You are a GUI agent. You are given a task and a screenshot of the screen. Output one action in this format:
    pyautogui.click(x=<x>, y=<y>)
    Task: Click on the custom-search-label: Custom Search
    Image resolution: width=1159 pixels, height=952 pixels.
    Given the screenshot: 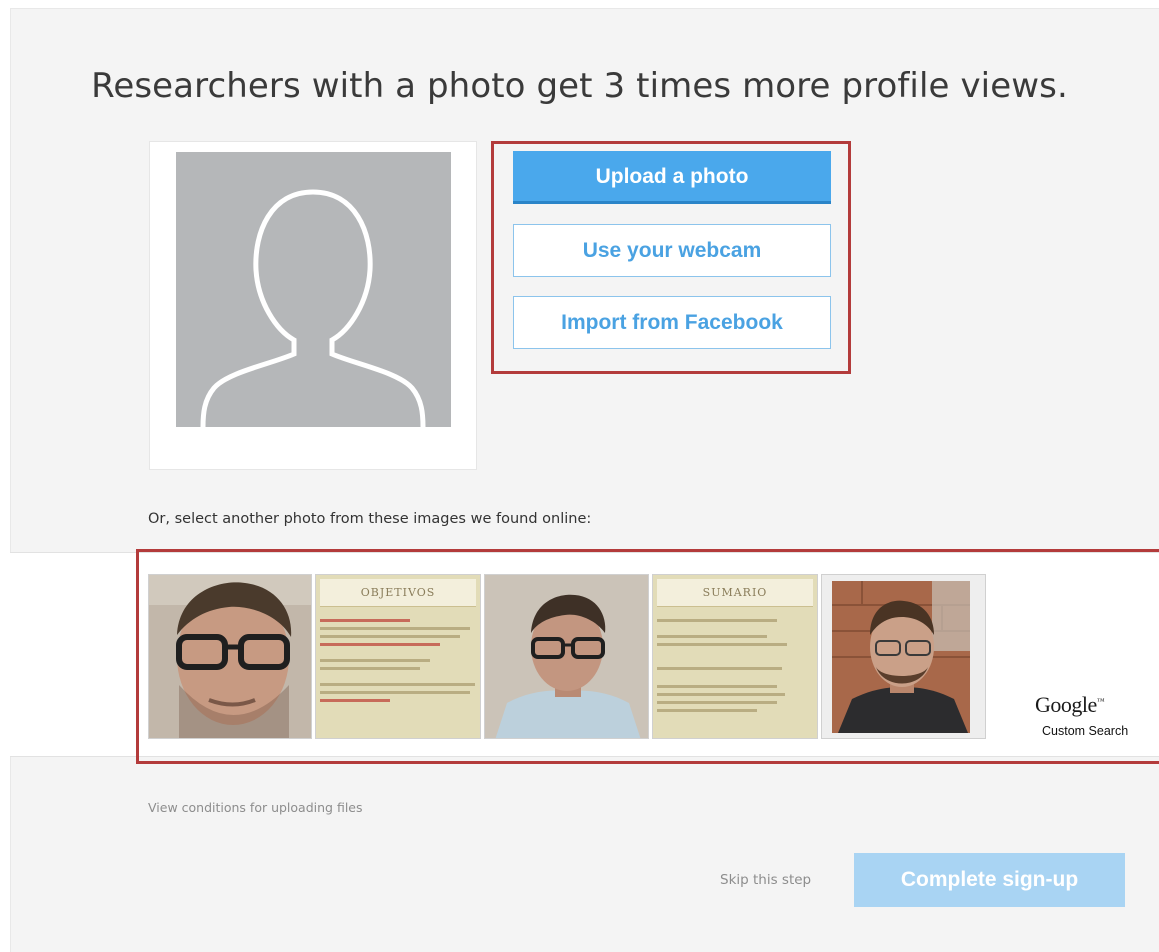 What is the action you would take?
    pyautogui.click(x=1085, y=731)
    